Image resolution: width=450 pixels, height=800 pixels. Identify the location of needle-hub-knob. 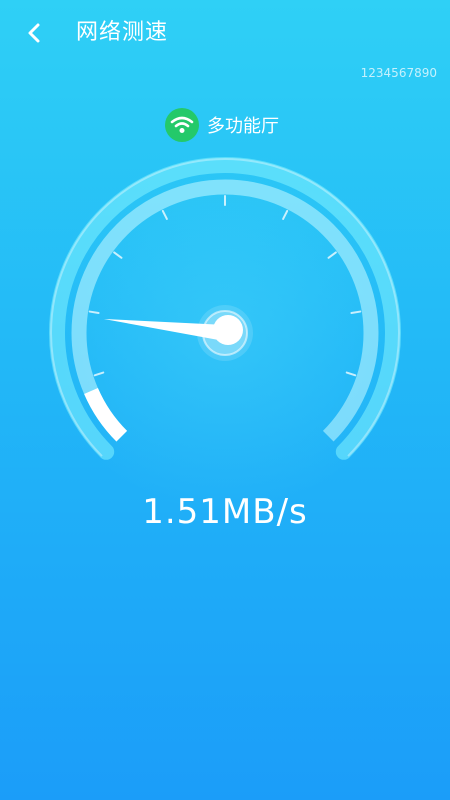
(228, 330).